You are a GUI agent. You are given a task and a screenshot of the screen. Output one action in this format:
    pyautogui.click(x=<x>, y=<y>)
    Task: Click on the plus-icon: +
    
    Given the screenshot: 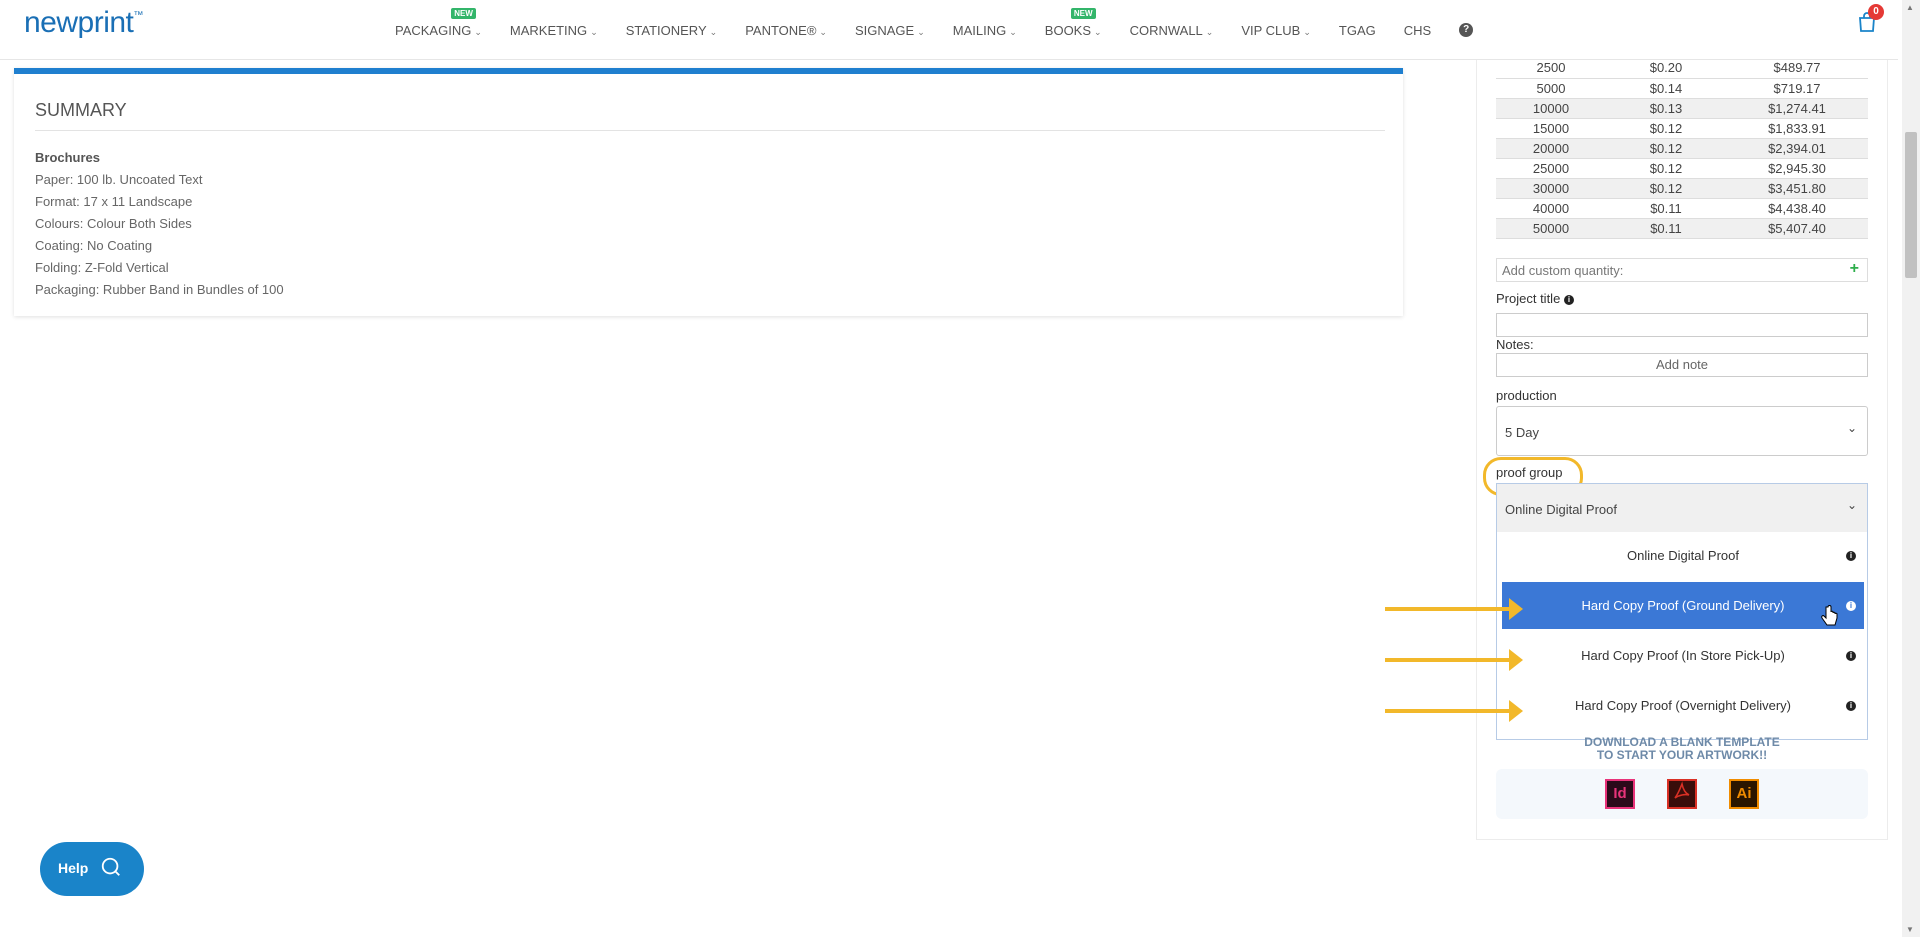 What is the action you would take?
    pyautogui.click(x=1854, y=269)
    